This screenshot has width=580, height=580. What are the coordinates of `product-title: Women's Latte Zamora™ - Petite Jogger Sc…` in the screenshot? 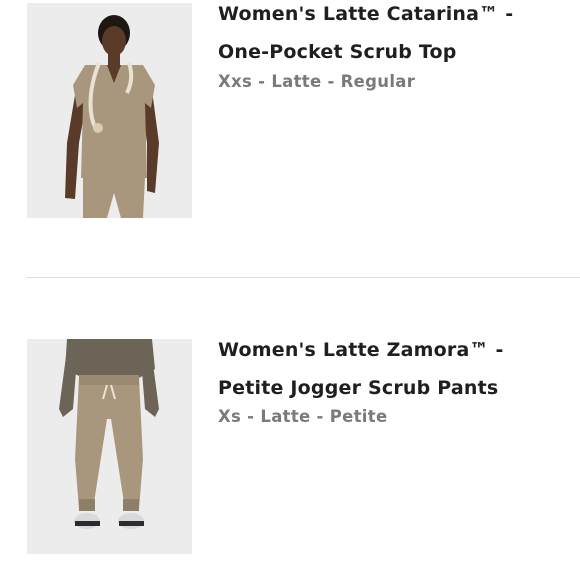 It's located at (392, 369).